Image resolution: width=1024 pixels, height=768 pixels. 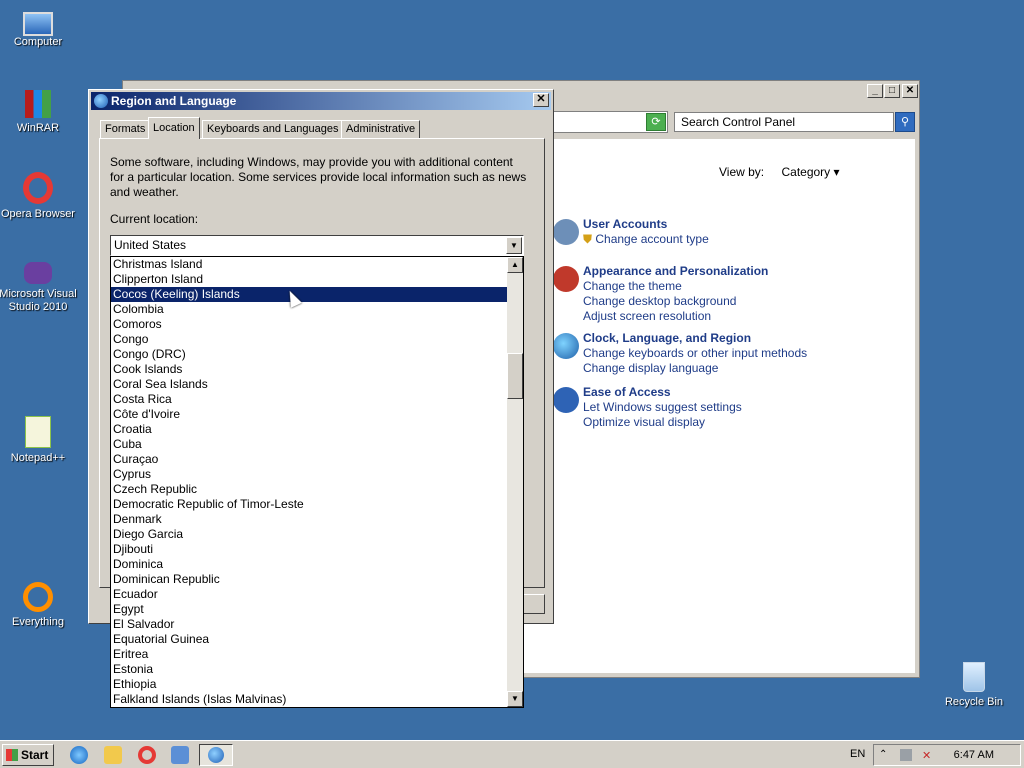 I want to click on control-panel-taskbar-icon, so click(x=180, y=755).